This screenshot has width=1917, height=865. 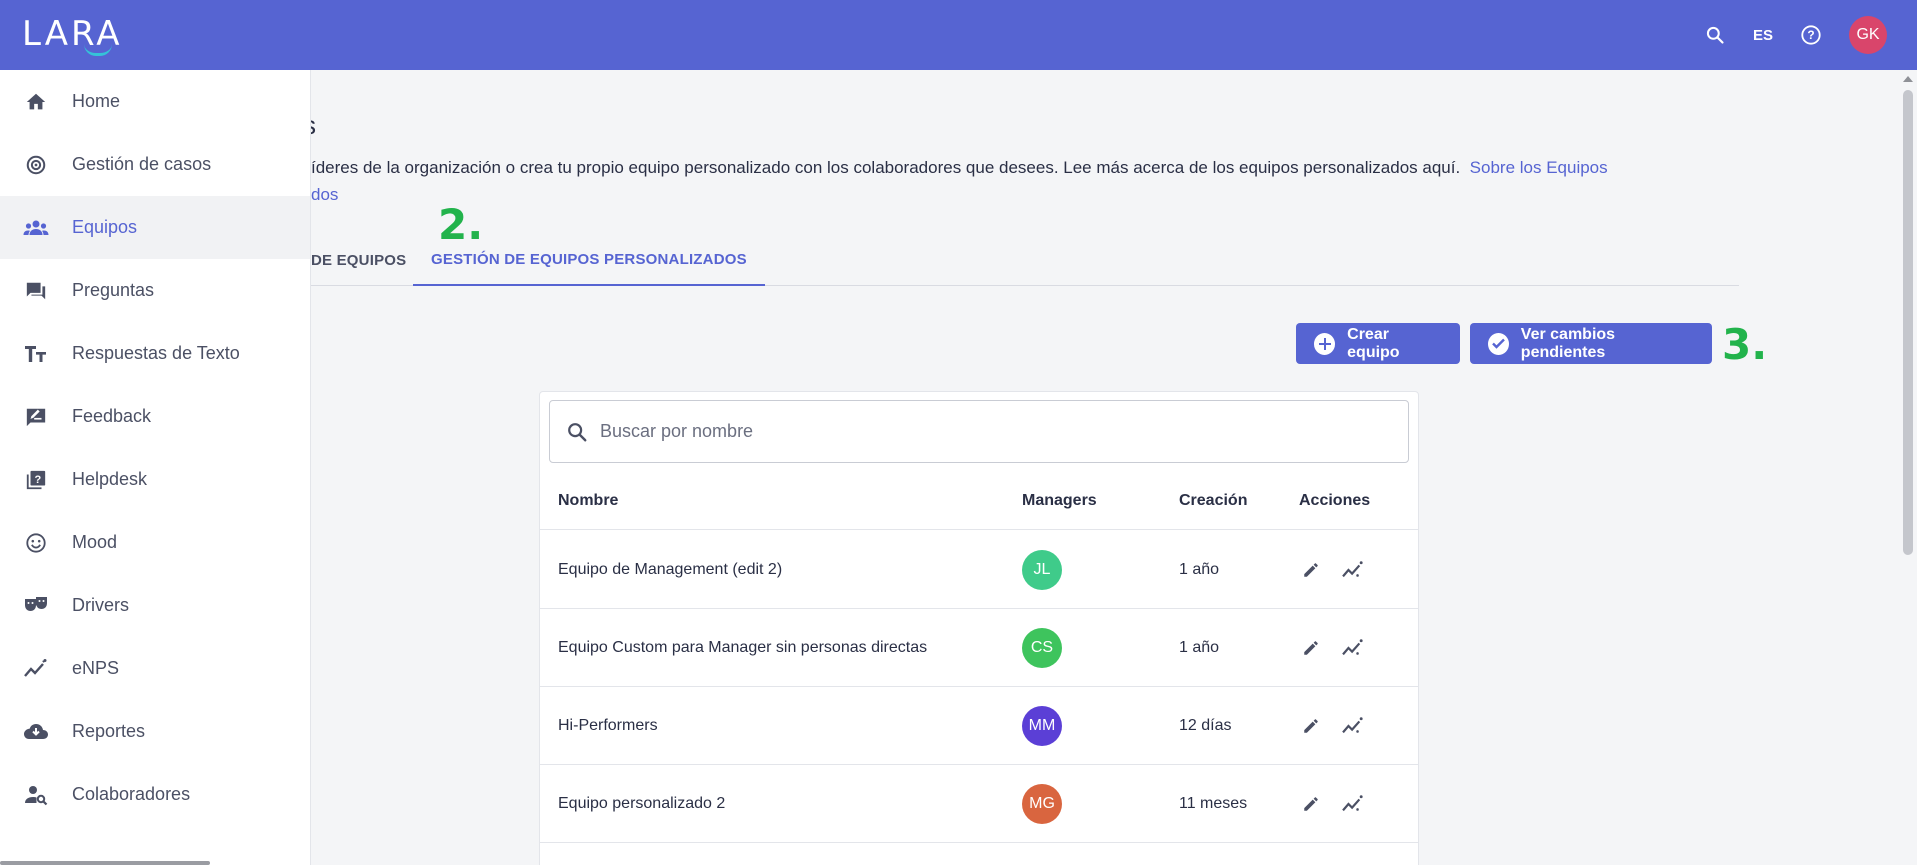 What do you see at coordinates (155, 101) in the screenshot?
I see `sidebar-item-home: Home` at bounding box center [155, 101].